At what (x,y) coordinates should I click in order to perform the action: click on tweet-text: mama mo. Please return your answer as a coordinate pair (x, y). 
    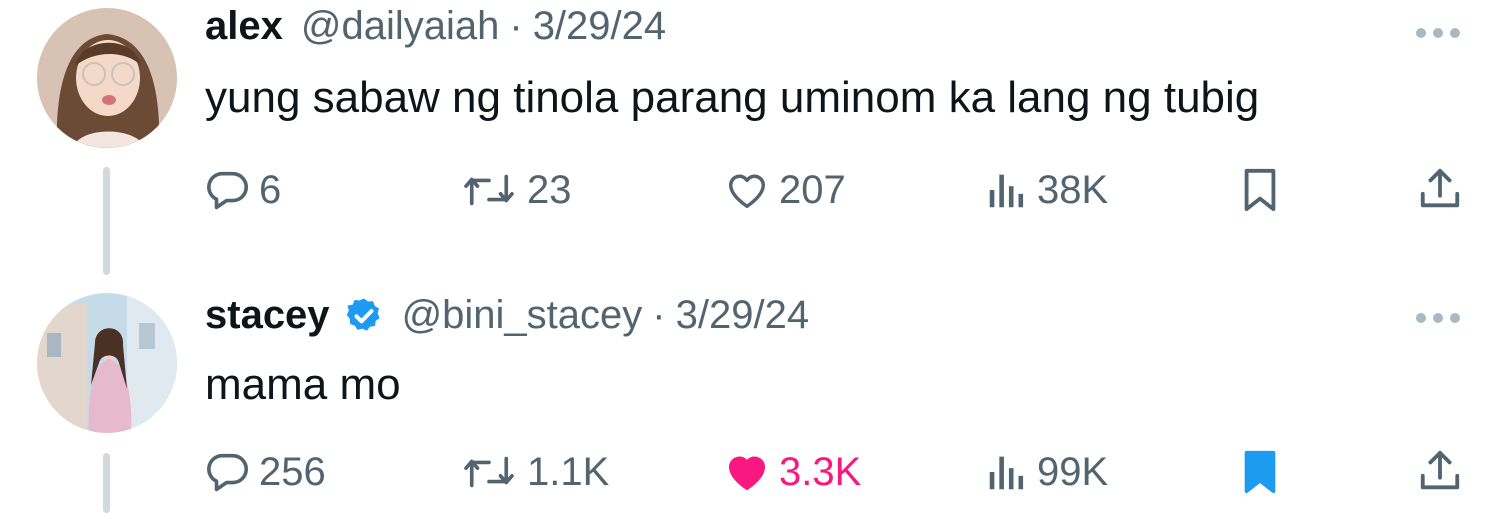
    Looking at the image, I should click on (303, 384).